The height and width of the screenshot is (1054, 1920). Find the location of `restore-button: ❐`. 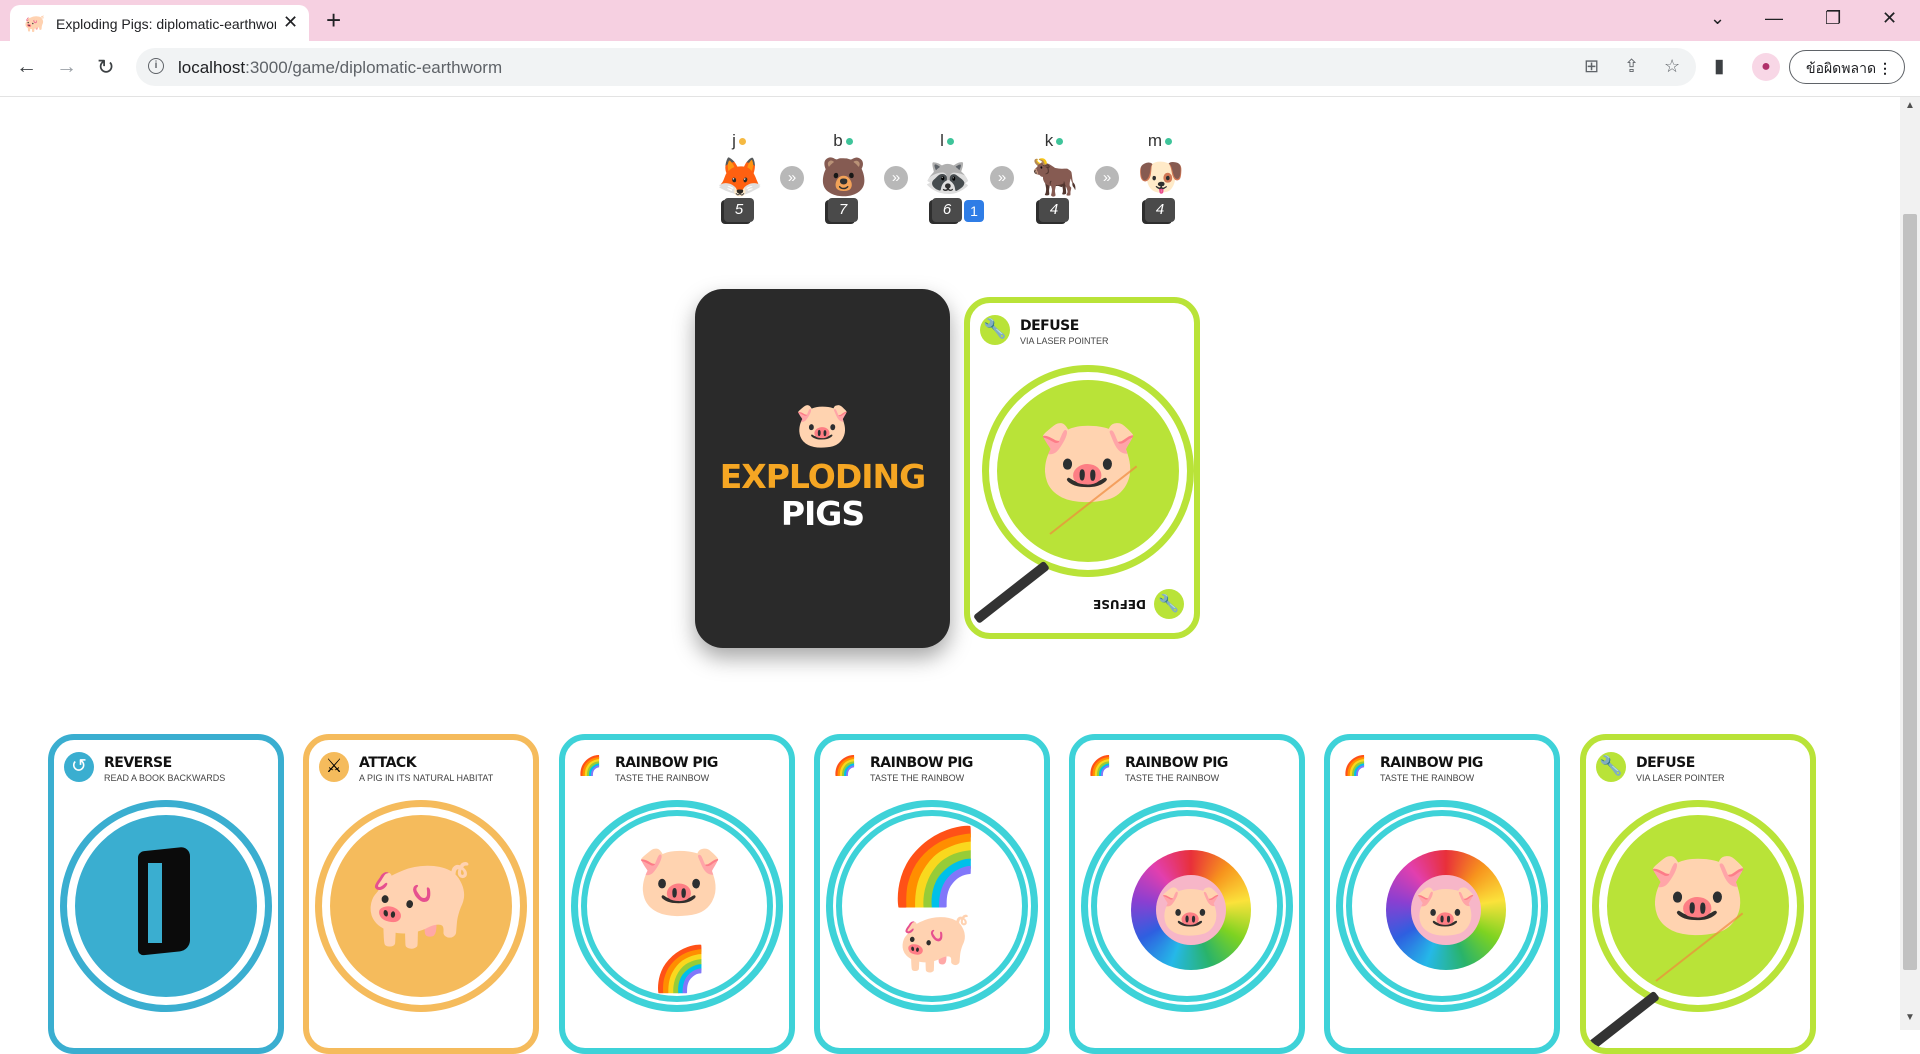

restore-button: ❐ is located at coordinates (1833, 18).